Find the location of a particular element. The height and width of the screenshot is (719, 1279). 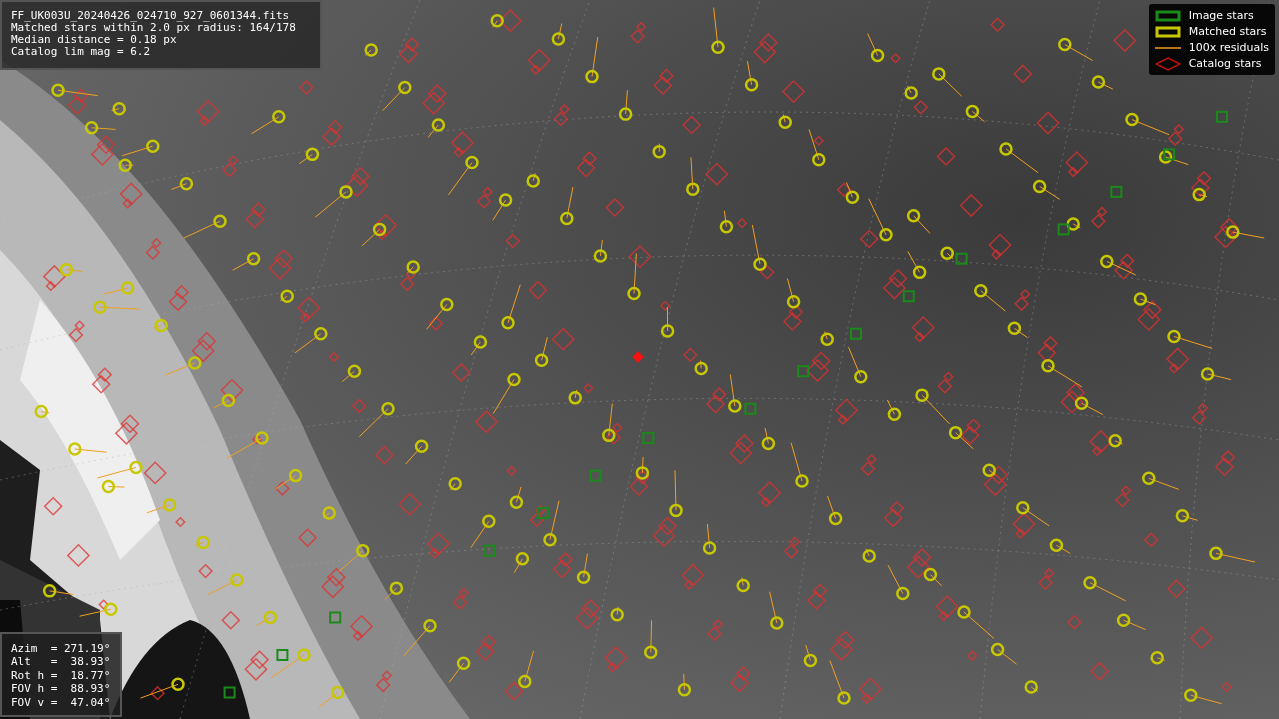

pointing-line: FOV h = 88.93° is located at coordinates (61, 689).